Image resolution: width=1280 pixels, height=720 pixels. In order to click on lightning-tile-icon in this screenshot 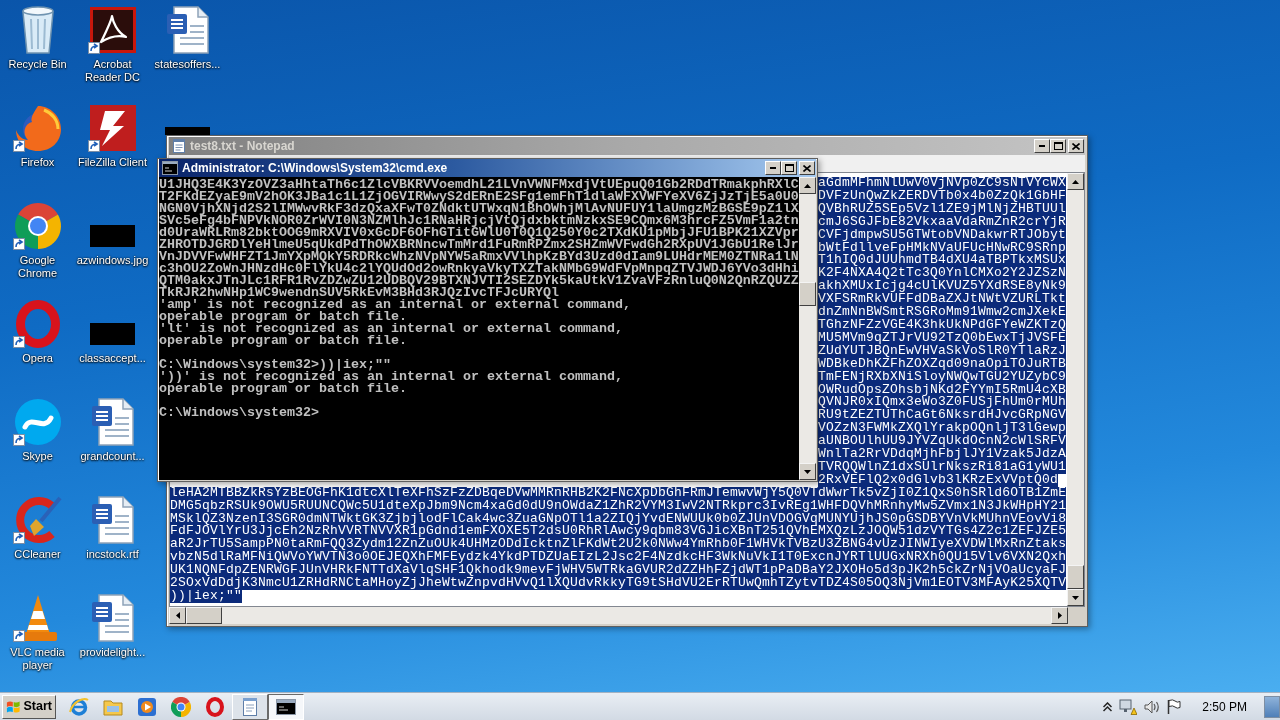, I will do `click(112, 128)`.